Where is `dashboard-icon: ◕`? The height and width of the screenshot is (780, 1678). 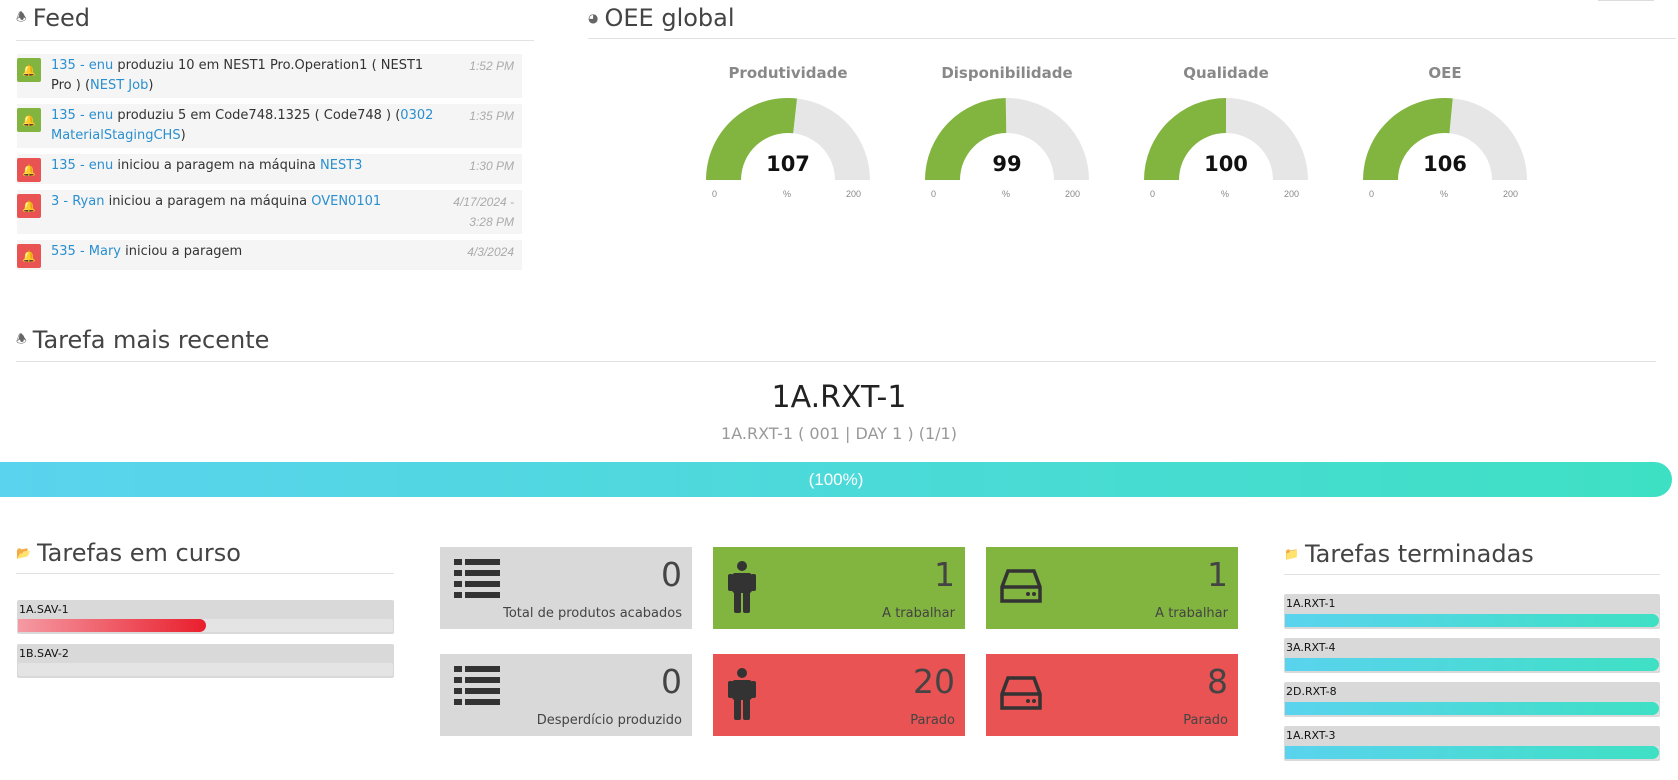
dashboard-icon: ◕ is located at coordinates (593, 18).